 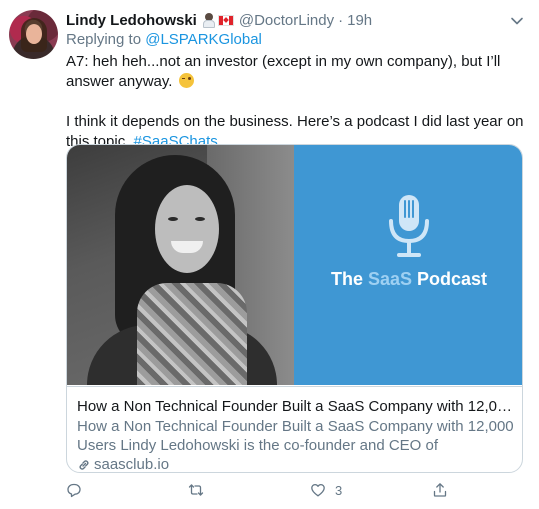 I want to click on avatar-face, so click(x=34, y=34).